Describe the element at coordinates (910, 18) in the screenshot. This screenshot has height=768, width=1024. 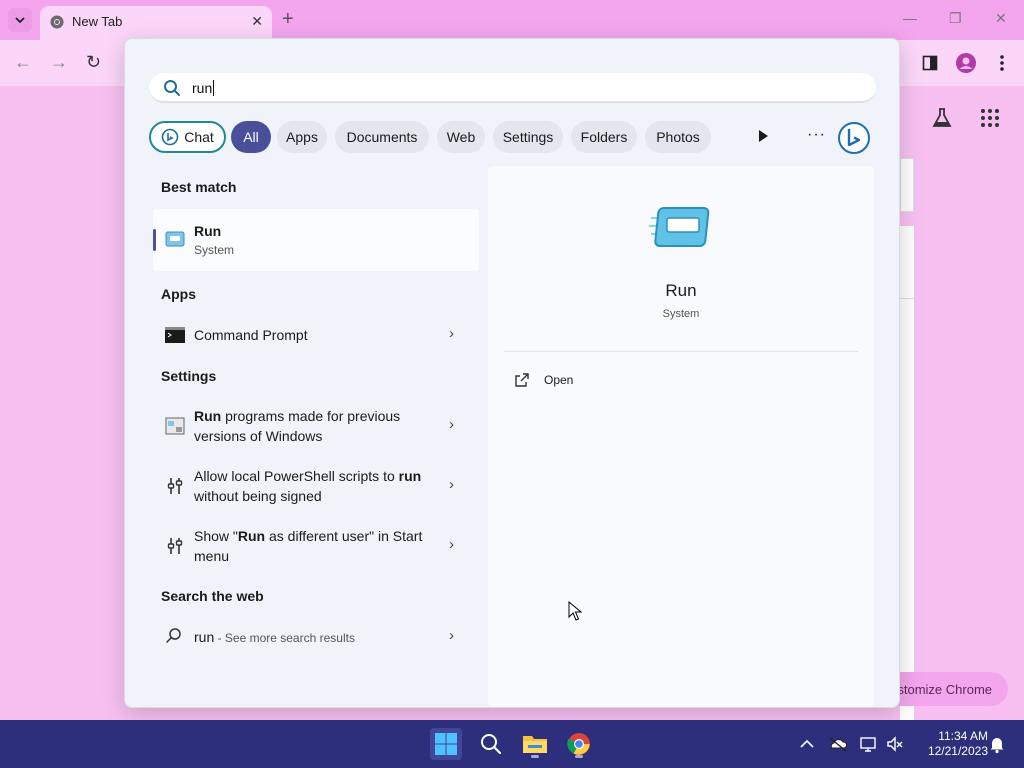
I see `minimize-icon: —` at that location.